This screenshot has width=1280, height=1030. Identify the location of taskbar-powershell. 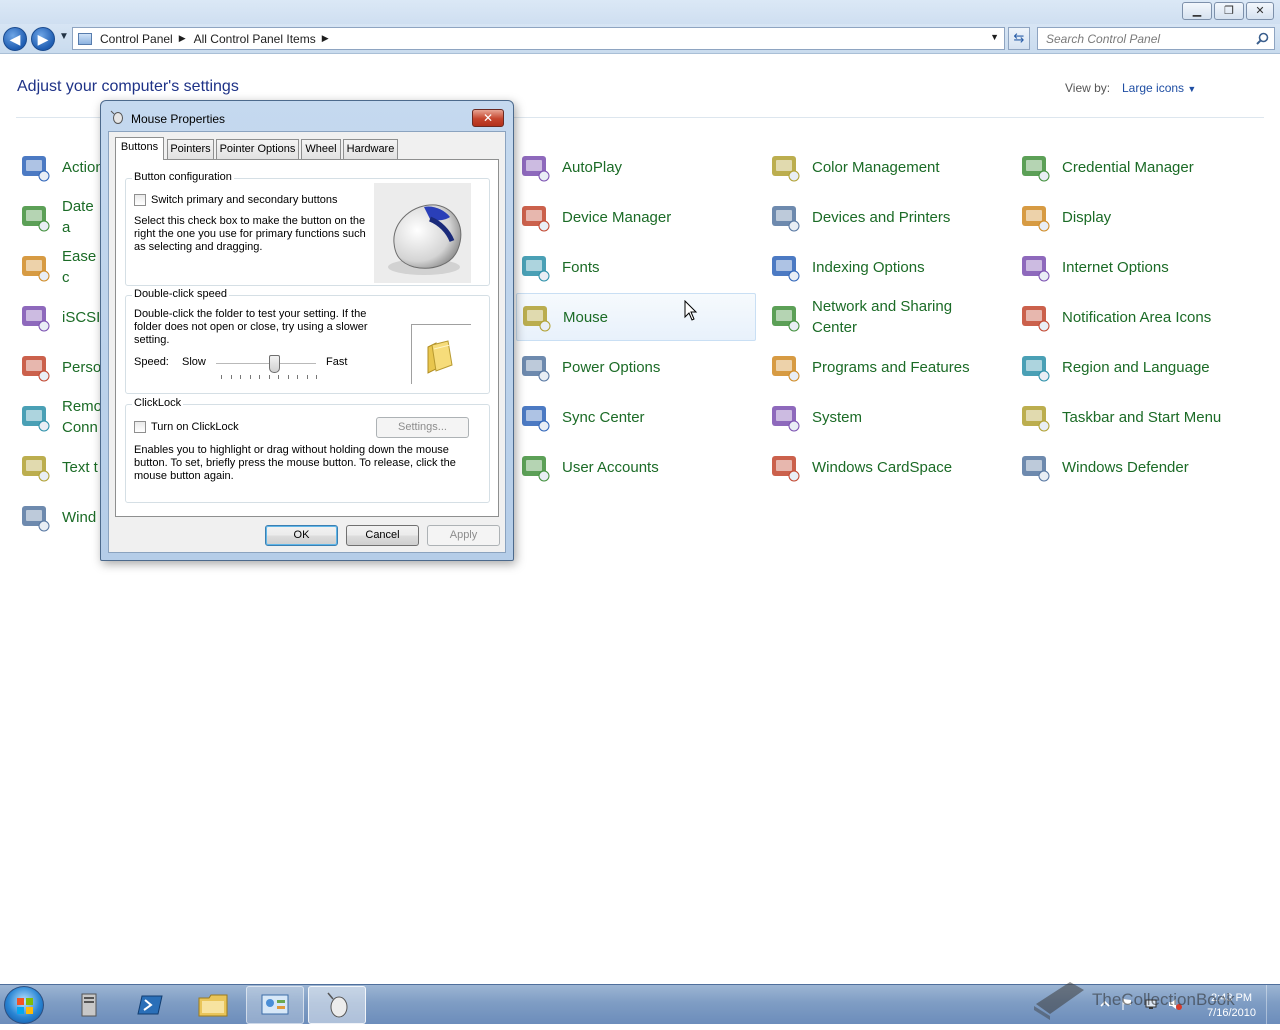
(151, 1005).